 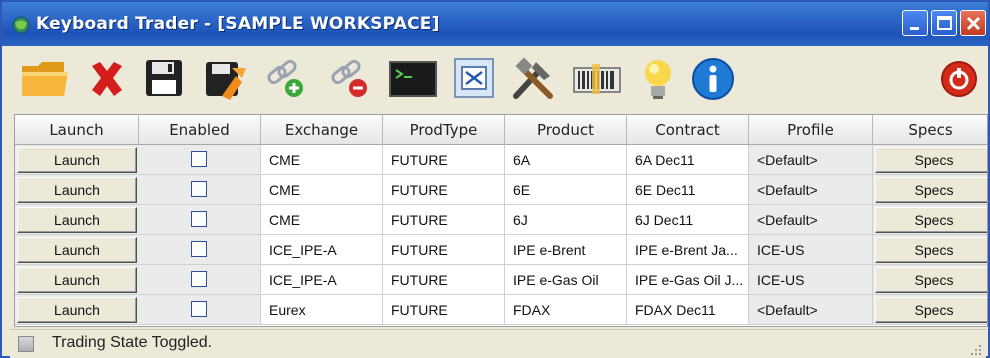 I want to click on link-add-icon, so click(x=285, y=78).